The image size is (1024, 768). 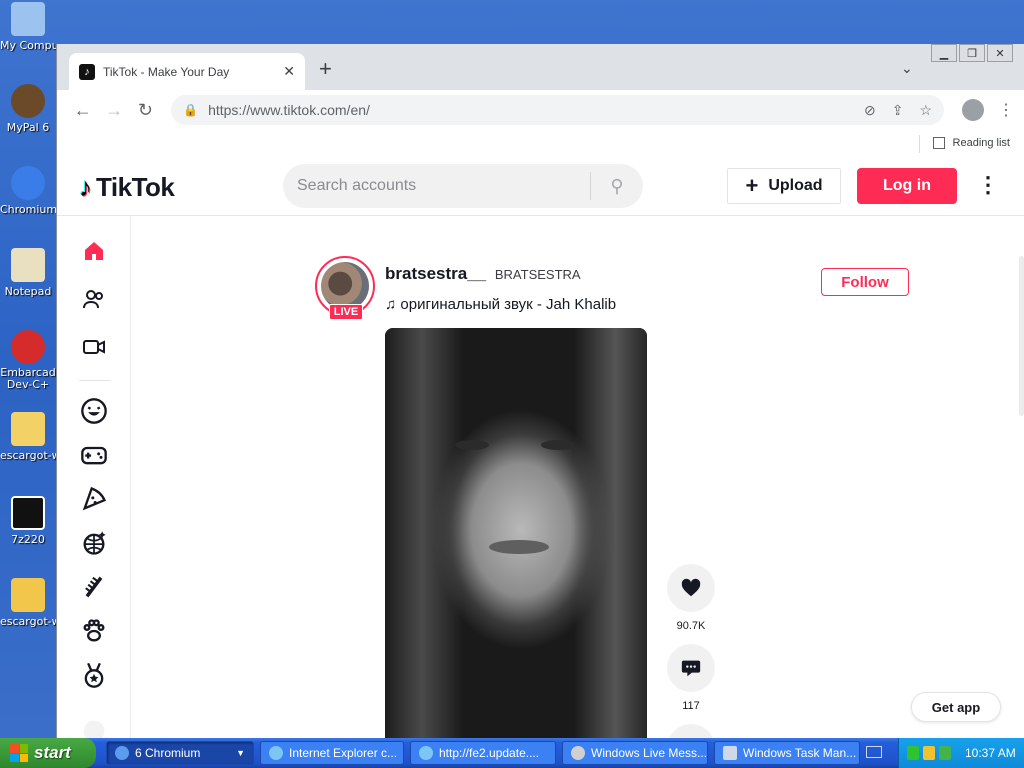 What do you see at coordinates (94, 411) in the screenshot?
I see `nav-comedy` at bounding box center [94, 411].